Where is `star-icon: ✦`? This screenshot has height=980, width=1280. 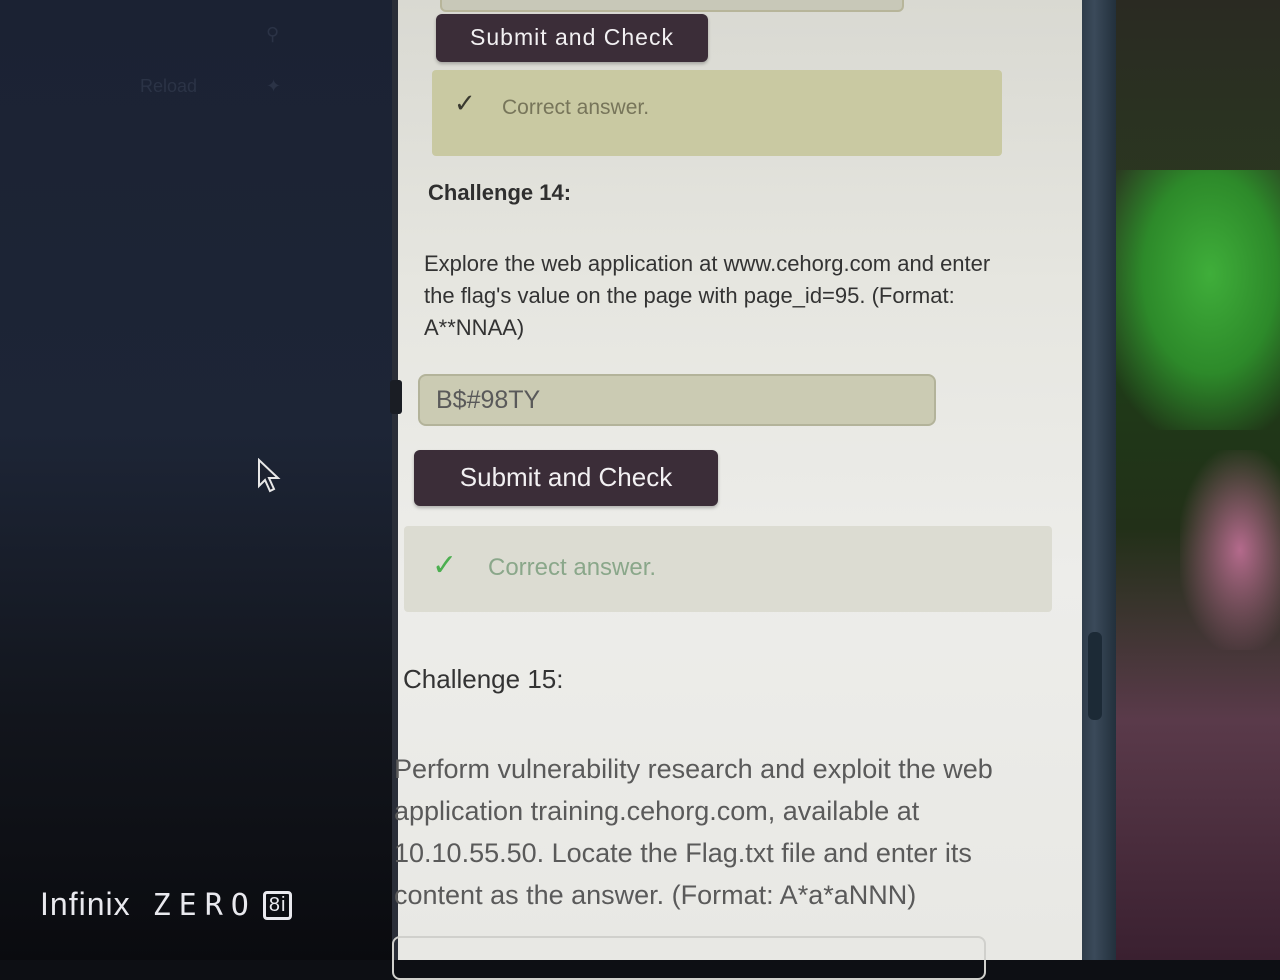 star-icon: ✦ is located at coordinates (274, 86).